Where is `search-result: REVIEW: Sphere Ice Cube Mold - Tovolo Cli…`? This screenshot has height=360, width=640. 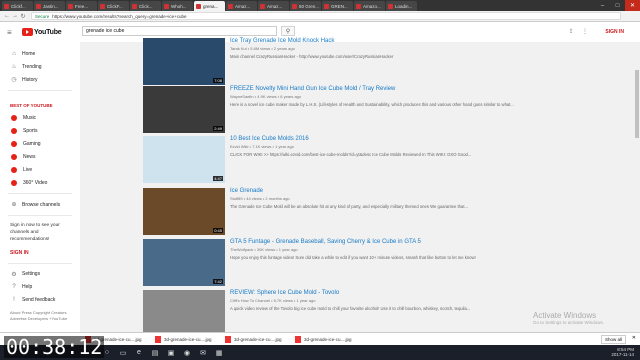
search-result: REVIEW: Sphere Ice Cube Mold - Tovolo Cli… is located at coordinates (336, 313).